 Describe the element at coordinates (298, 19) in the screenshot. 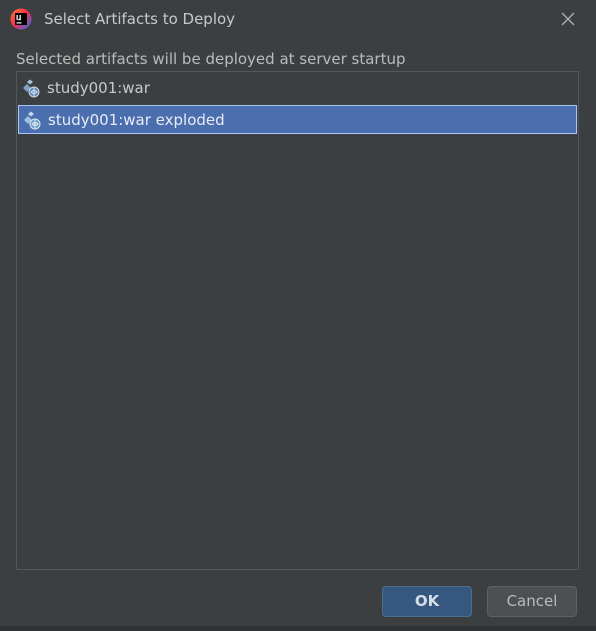

I see `dialog-titlebar: Select Artifacts to Deploy` at that location.